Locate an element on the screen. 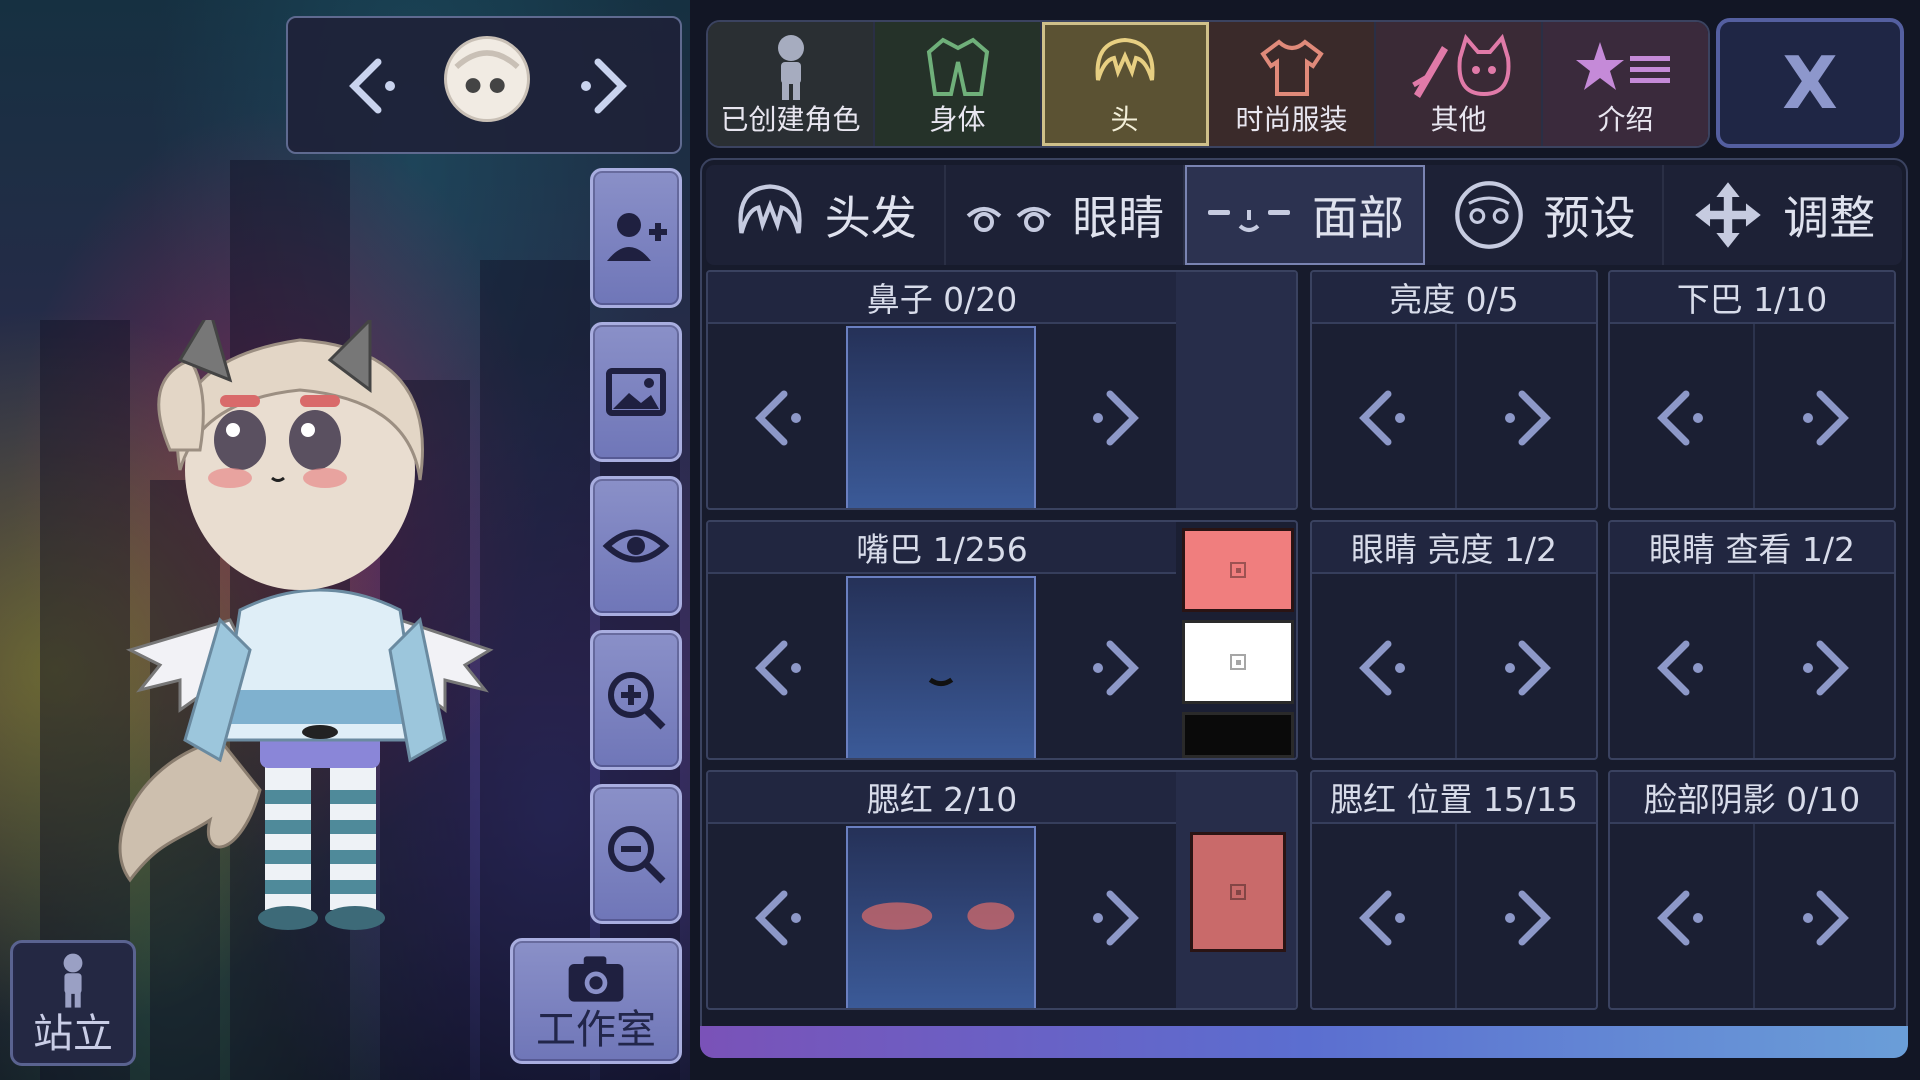 The height and width of the screenshot is (1080, 1920). blush-next-button is located at coordinates (1115, 917).